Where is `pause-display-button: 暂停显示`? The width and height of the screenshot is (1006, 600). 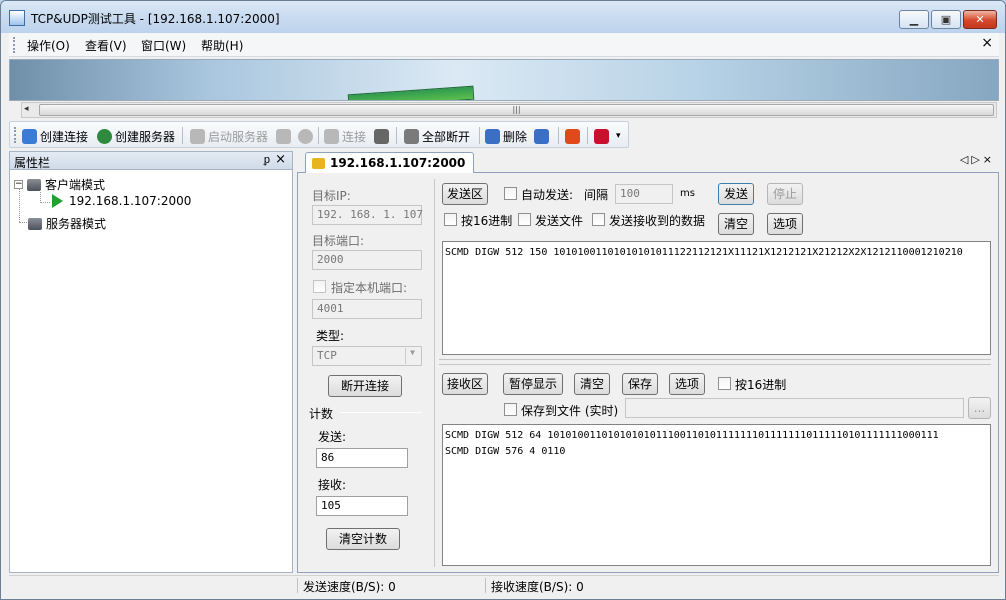
pause-display-button: 暂停显示 is located at coordinates (533, 384).